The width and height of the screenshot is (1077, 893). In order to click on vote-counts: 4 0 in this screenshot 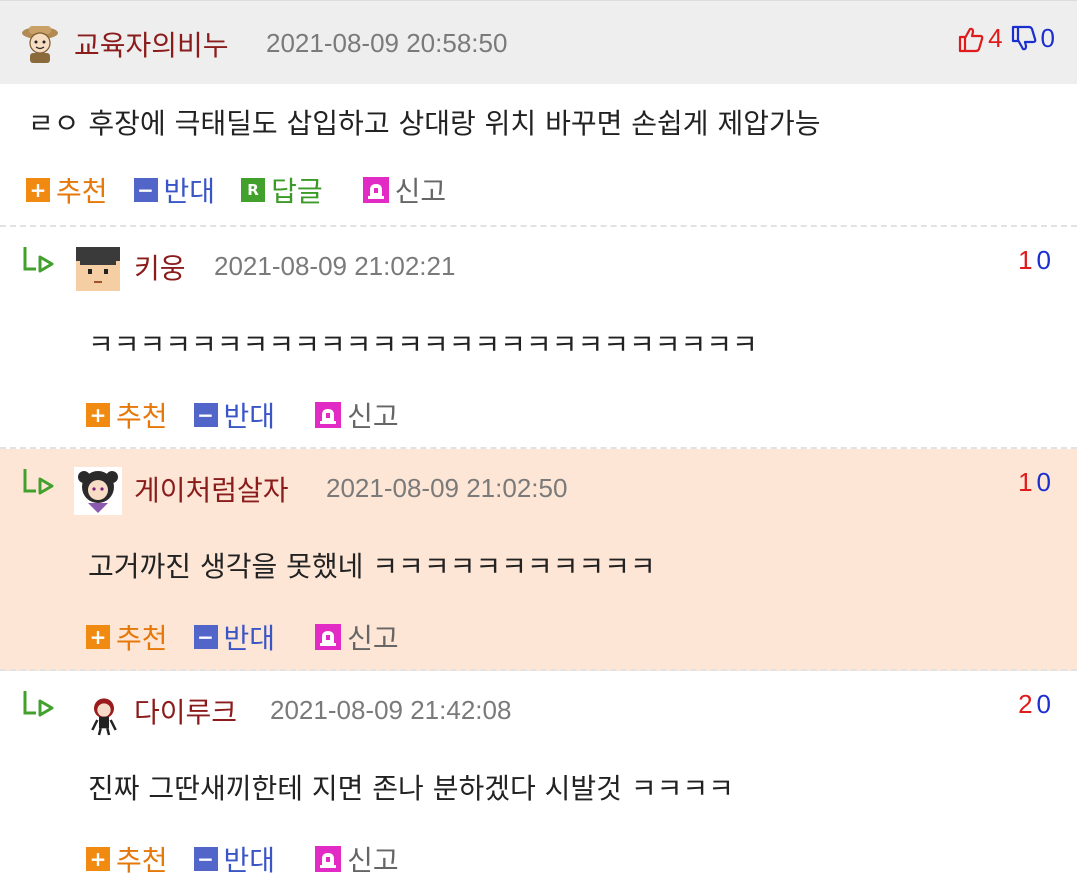, I will do `click(1006, 38)`.